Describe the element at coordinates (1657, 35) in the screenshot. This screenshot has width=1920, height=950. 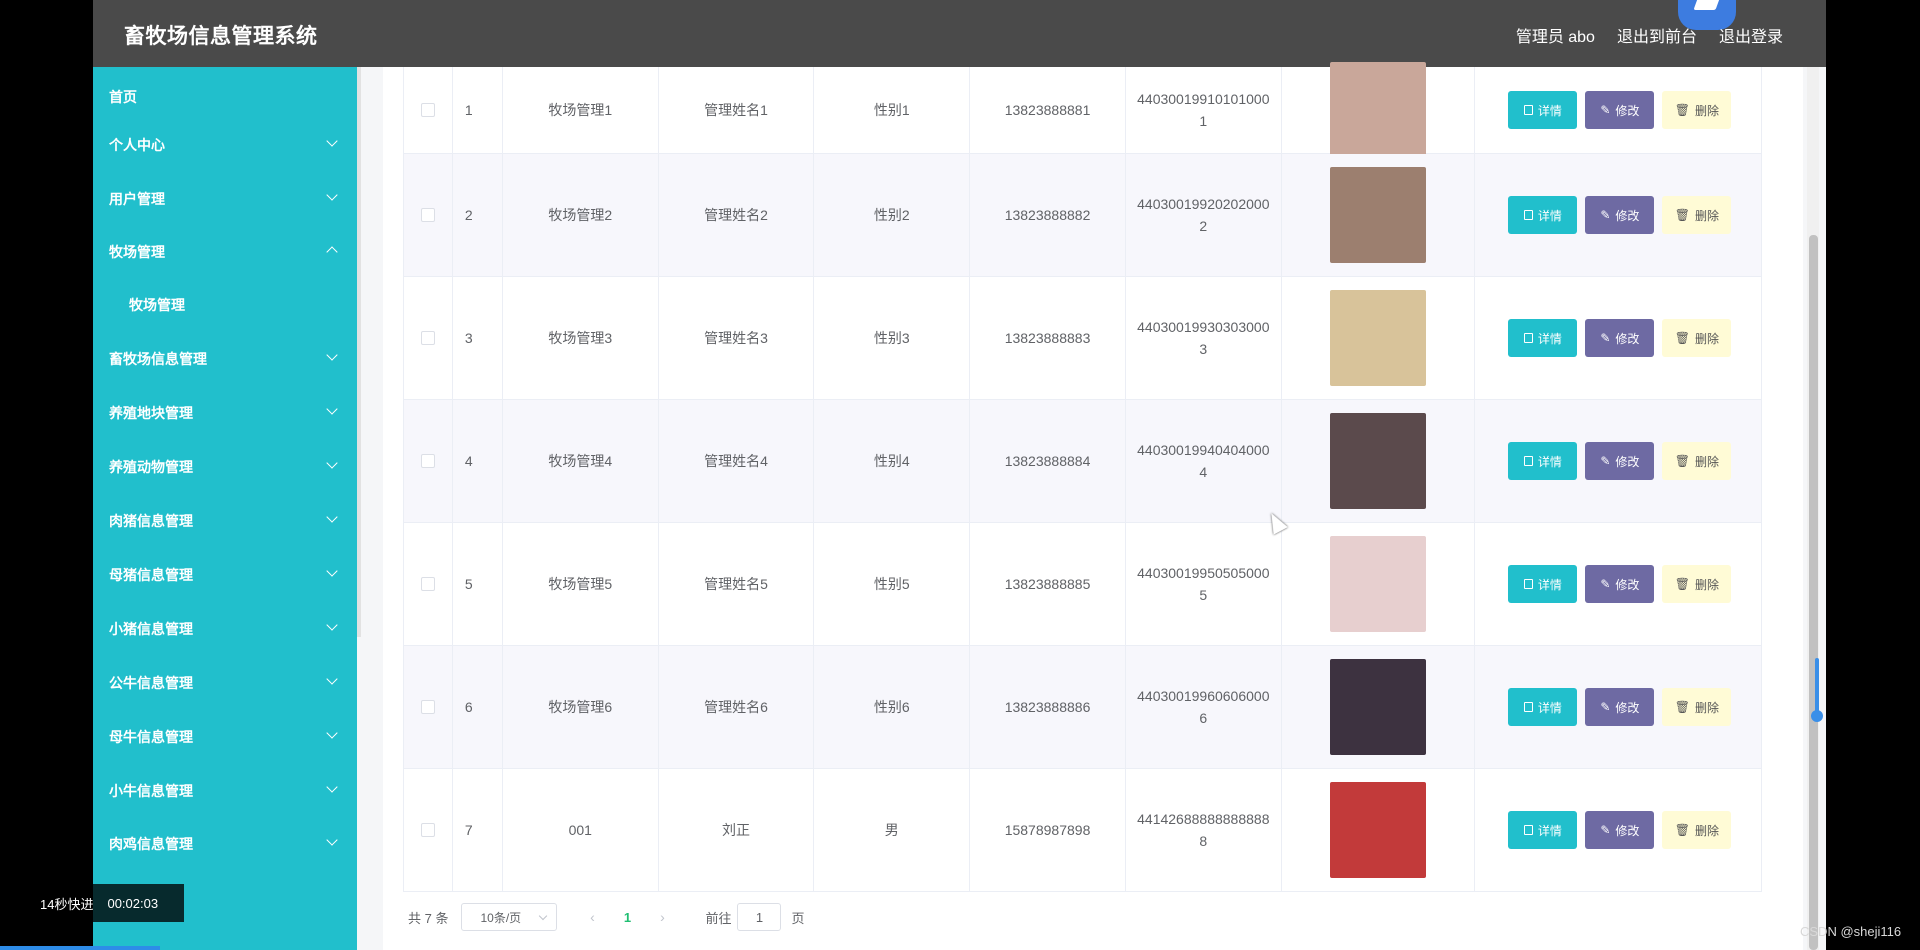
I see `exit-to-front-link: 退出到前台` at that location.